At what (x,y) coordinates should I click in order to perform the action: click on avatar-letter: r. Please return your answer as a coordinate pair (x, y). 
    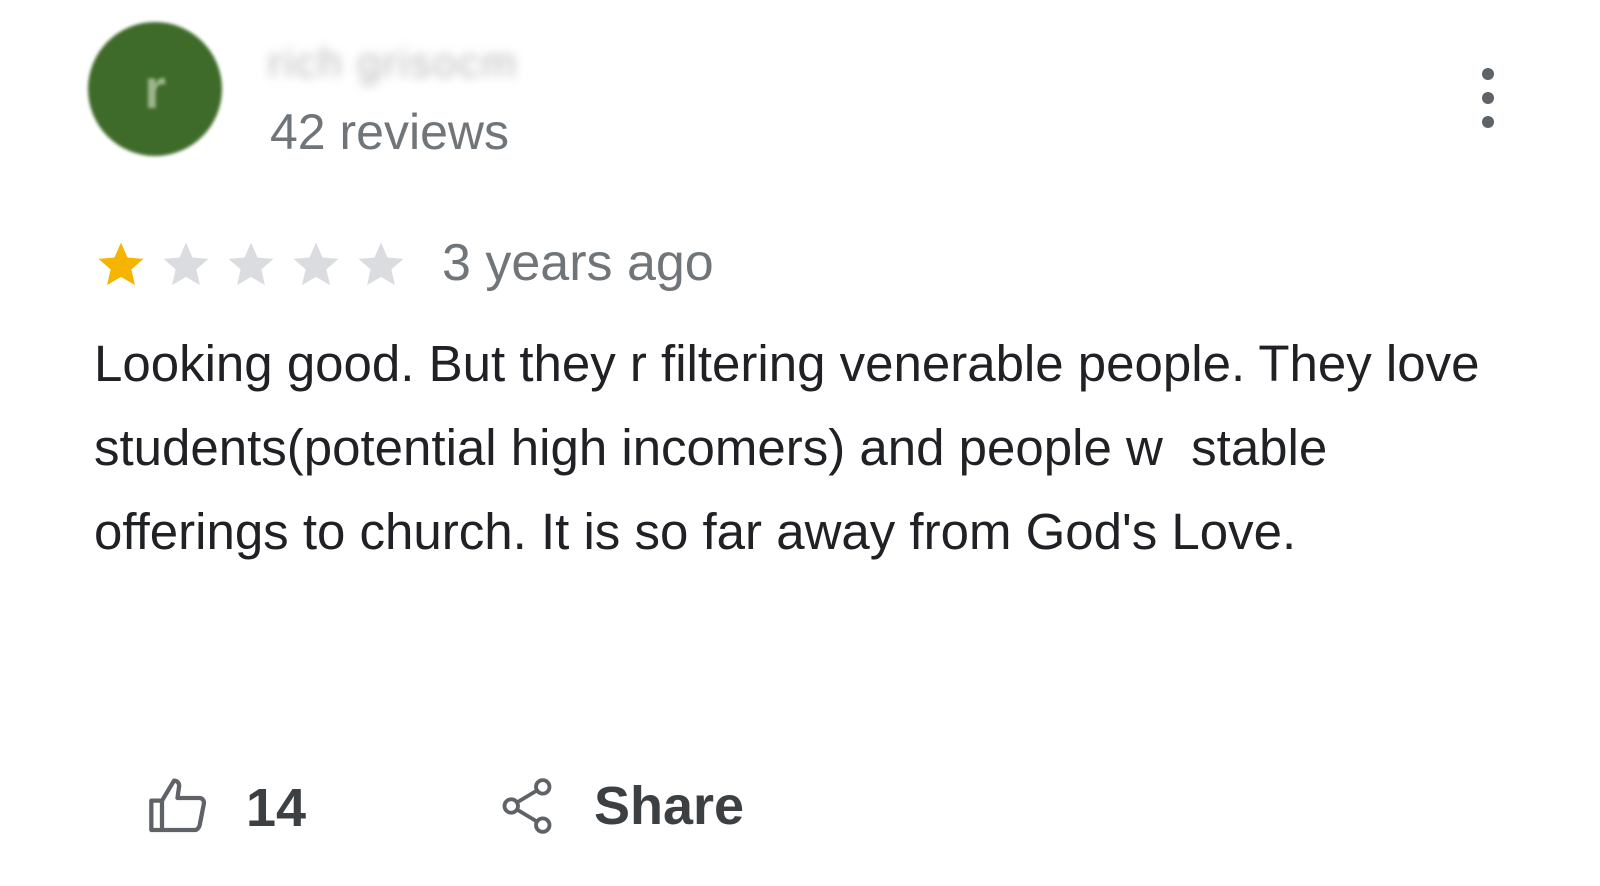
    Looking at the image, I should click on (155, 88).